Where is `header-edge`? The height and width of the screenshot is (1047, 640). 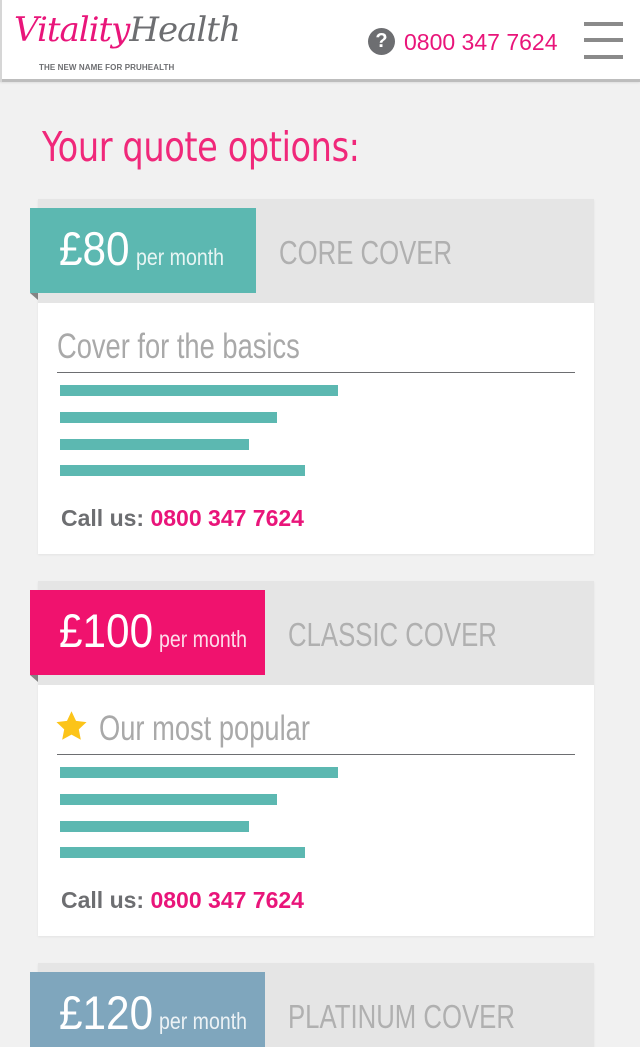 header-edge is located at coordinates (1, 41).